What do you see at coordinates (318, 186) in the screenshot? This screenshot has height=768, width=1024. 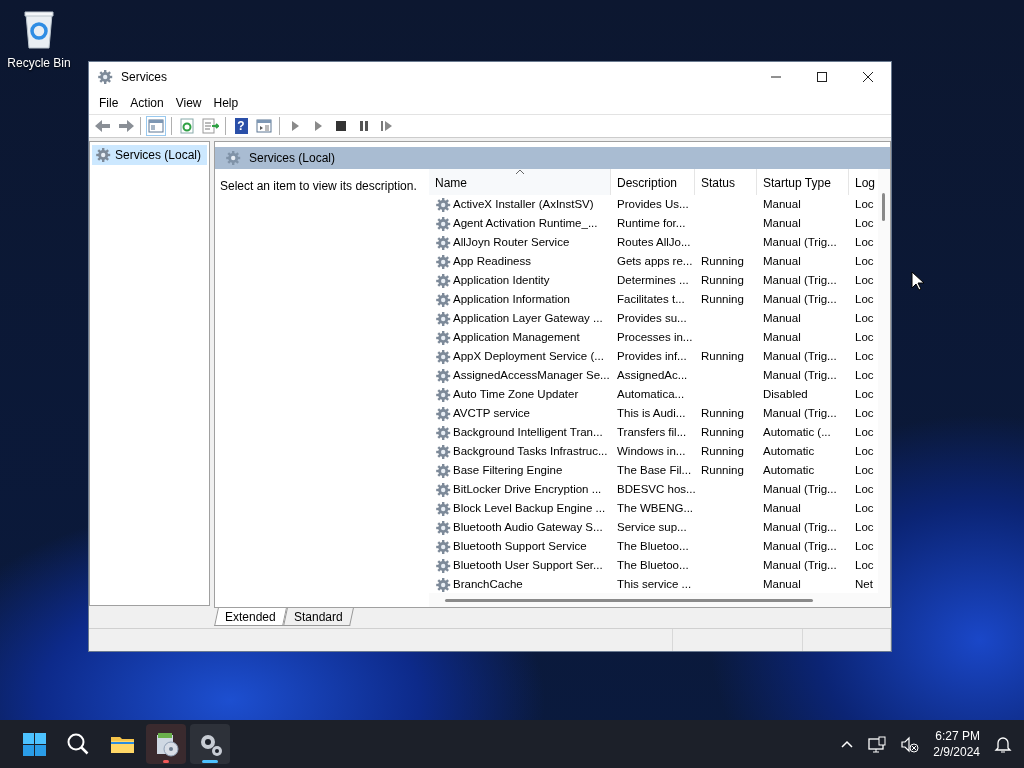 I see `description-text: Select an item to view its description.` at bounding box center [318, 186].